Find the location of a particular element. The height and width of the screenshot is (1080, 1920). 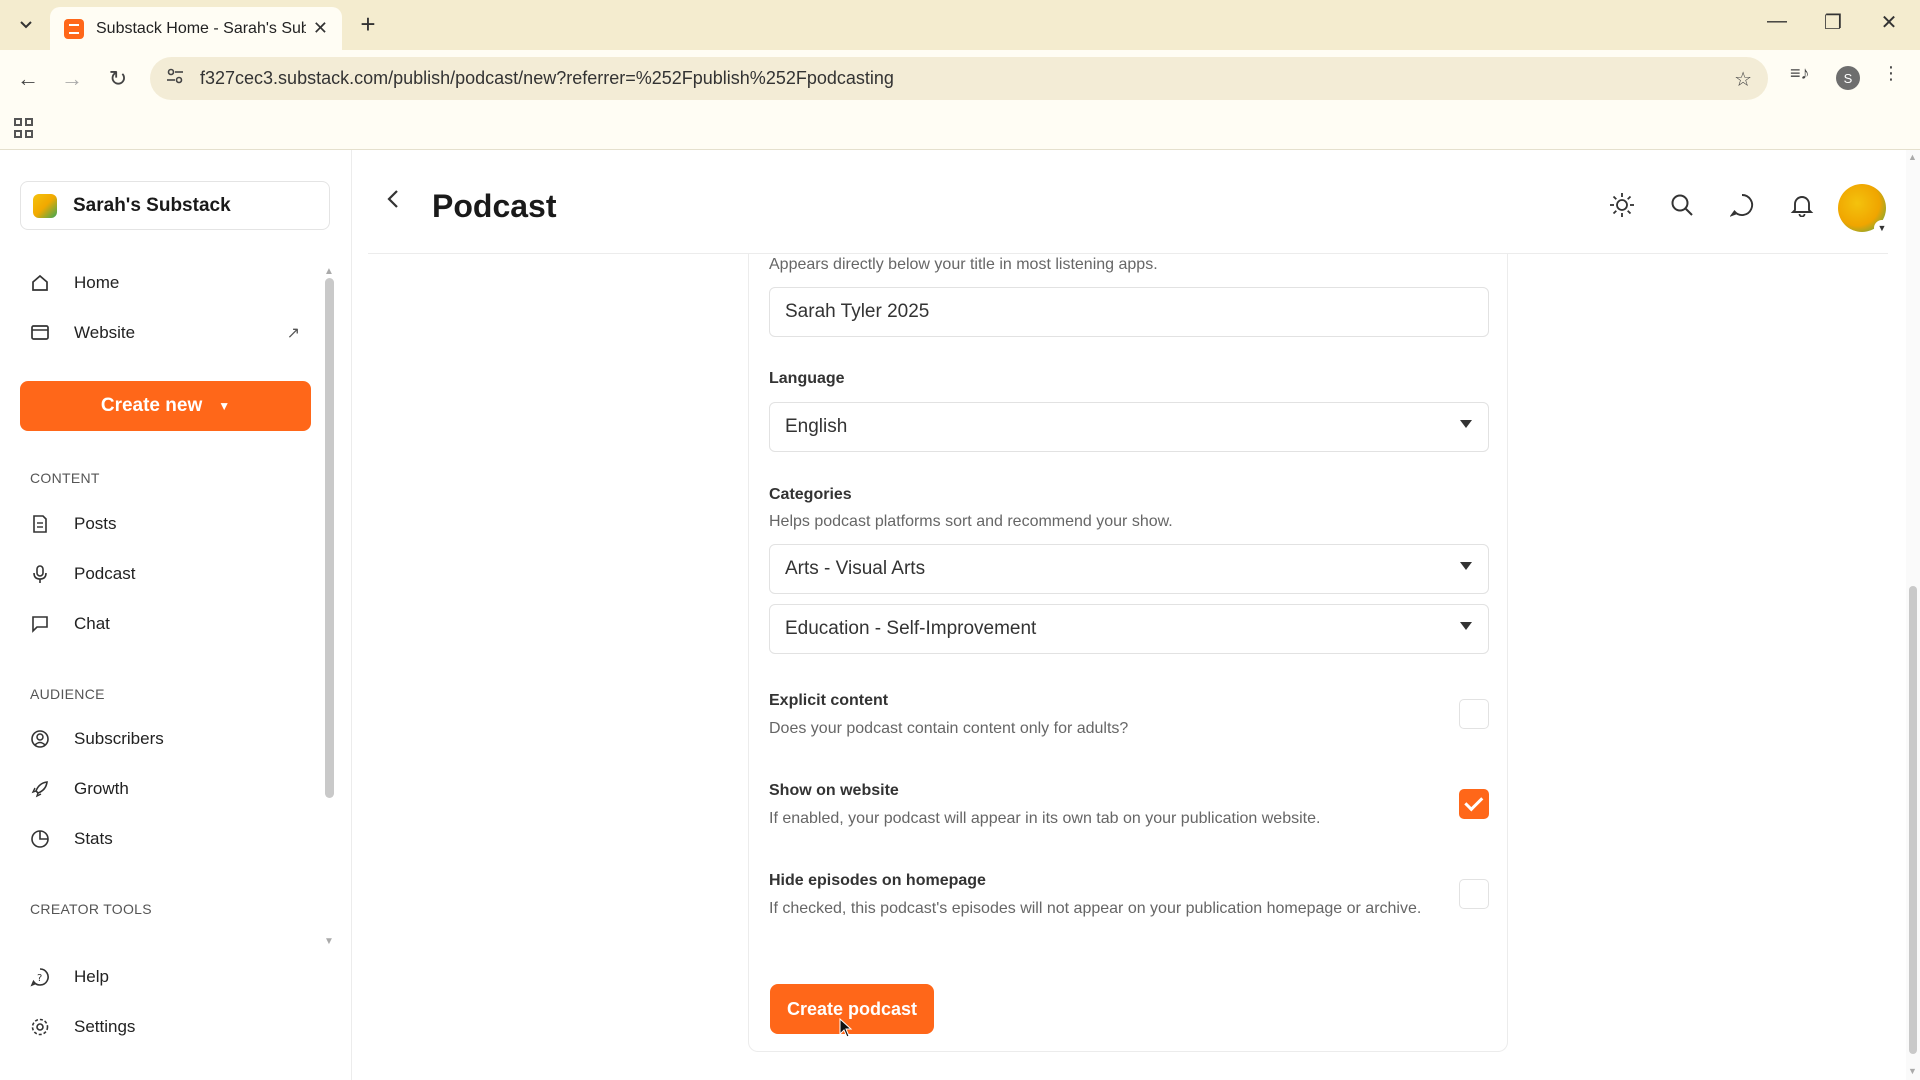

browser-tab: Substack Home - Sarah's Substack ✕ is located at coordinates (196, 28).